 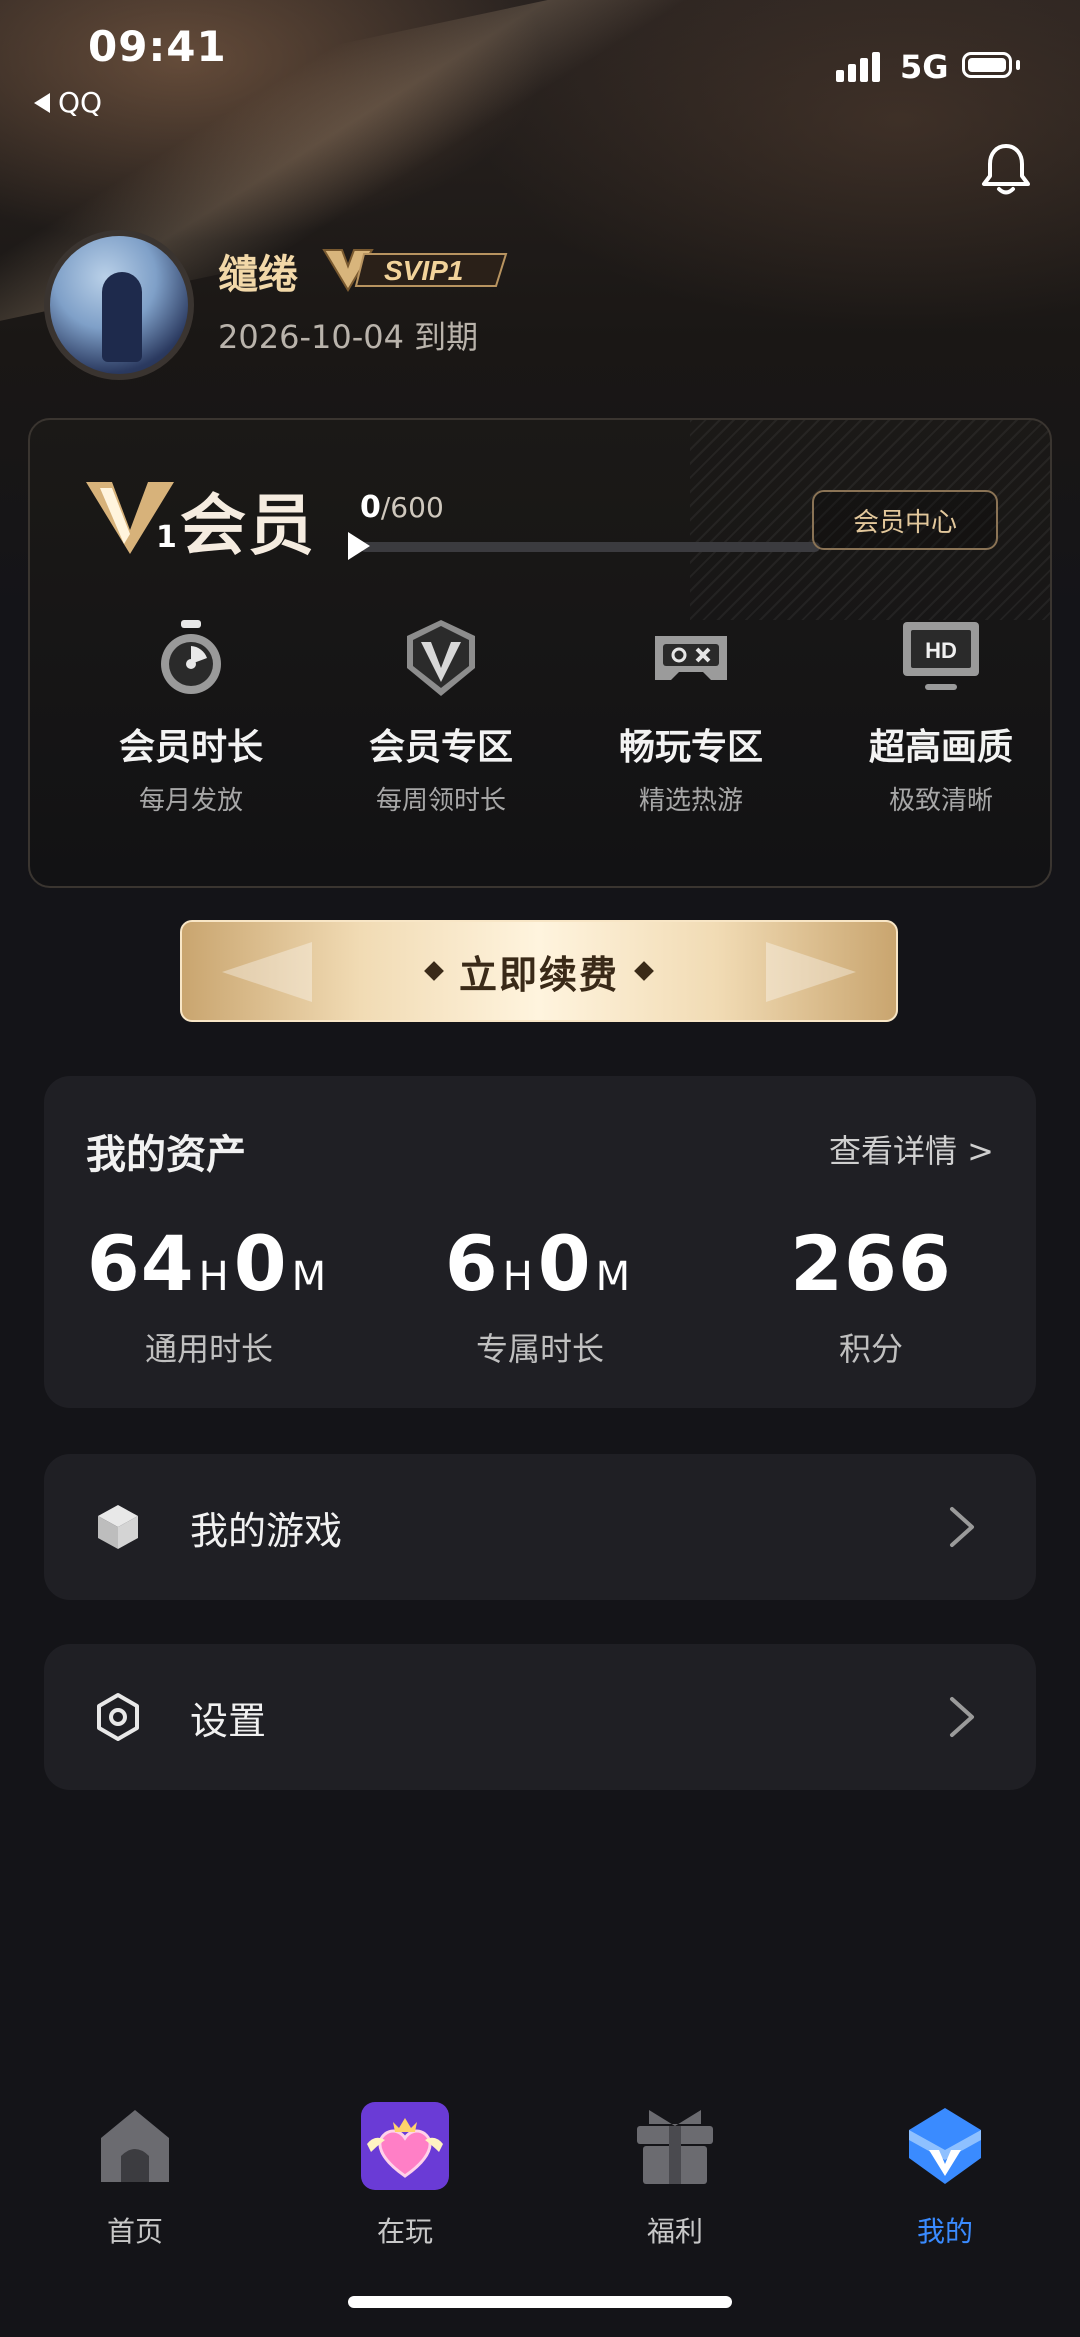 What do you see at coordinates (538, 974) in the screenshot?
I see `renew-label: 立即续费` at bounding box center [538, 974].